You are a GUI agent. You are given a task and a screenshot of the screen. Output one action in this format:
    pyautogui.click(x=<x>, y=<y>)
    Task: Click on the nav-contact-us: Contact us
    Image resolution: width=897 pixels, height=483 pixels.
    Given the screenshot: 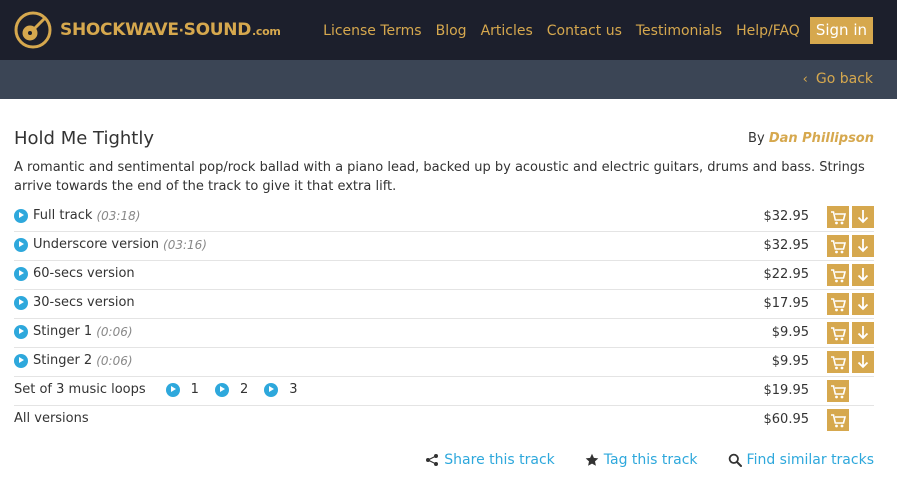 What is the action you would take?
    pyautogui.click(x=584, y=31)
    